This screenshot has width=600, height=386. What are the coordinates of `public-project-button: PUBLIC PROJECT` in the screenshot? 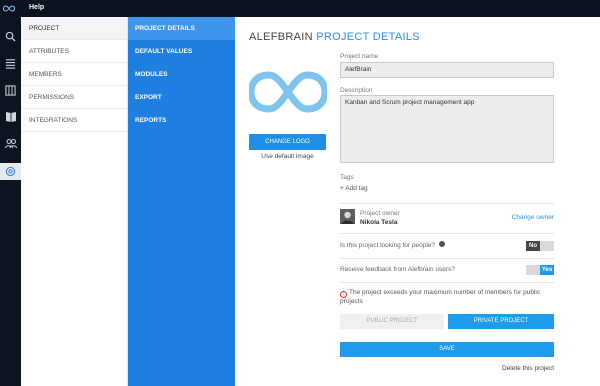 It's located at (392, 321).